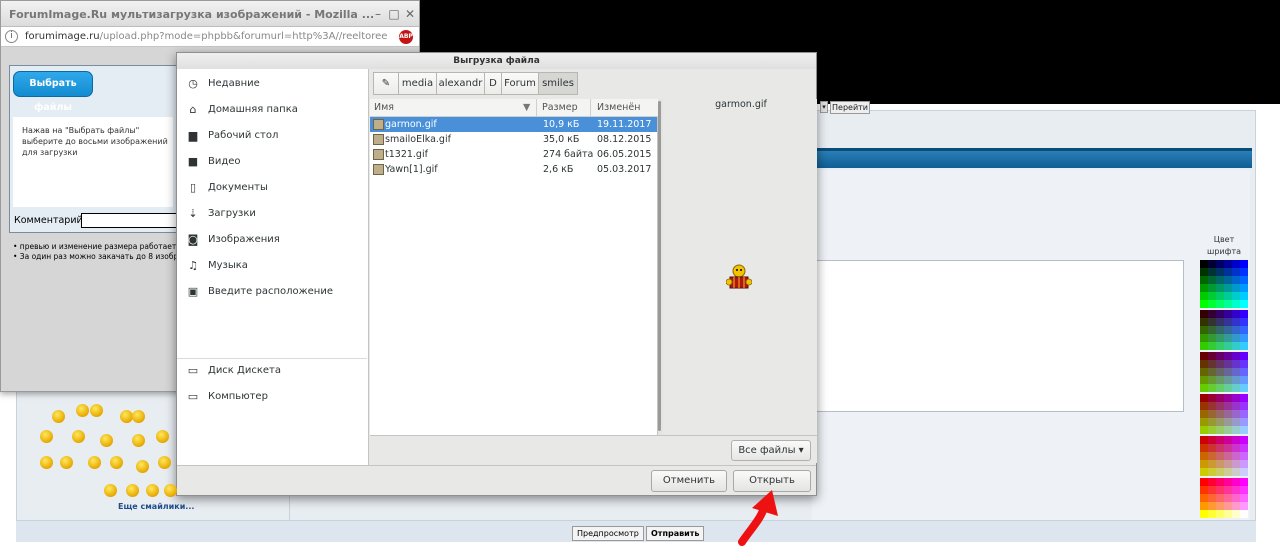 Image resolution: width=1280 pixels, height=546 pixels. I want to click on preview-button: Предпросмотр, so click(608, 533).